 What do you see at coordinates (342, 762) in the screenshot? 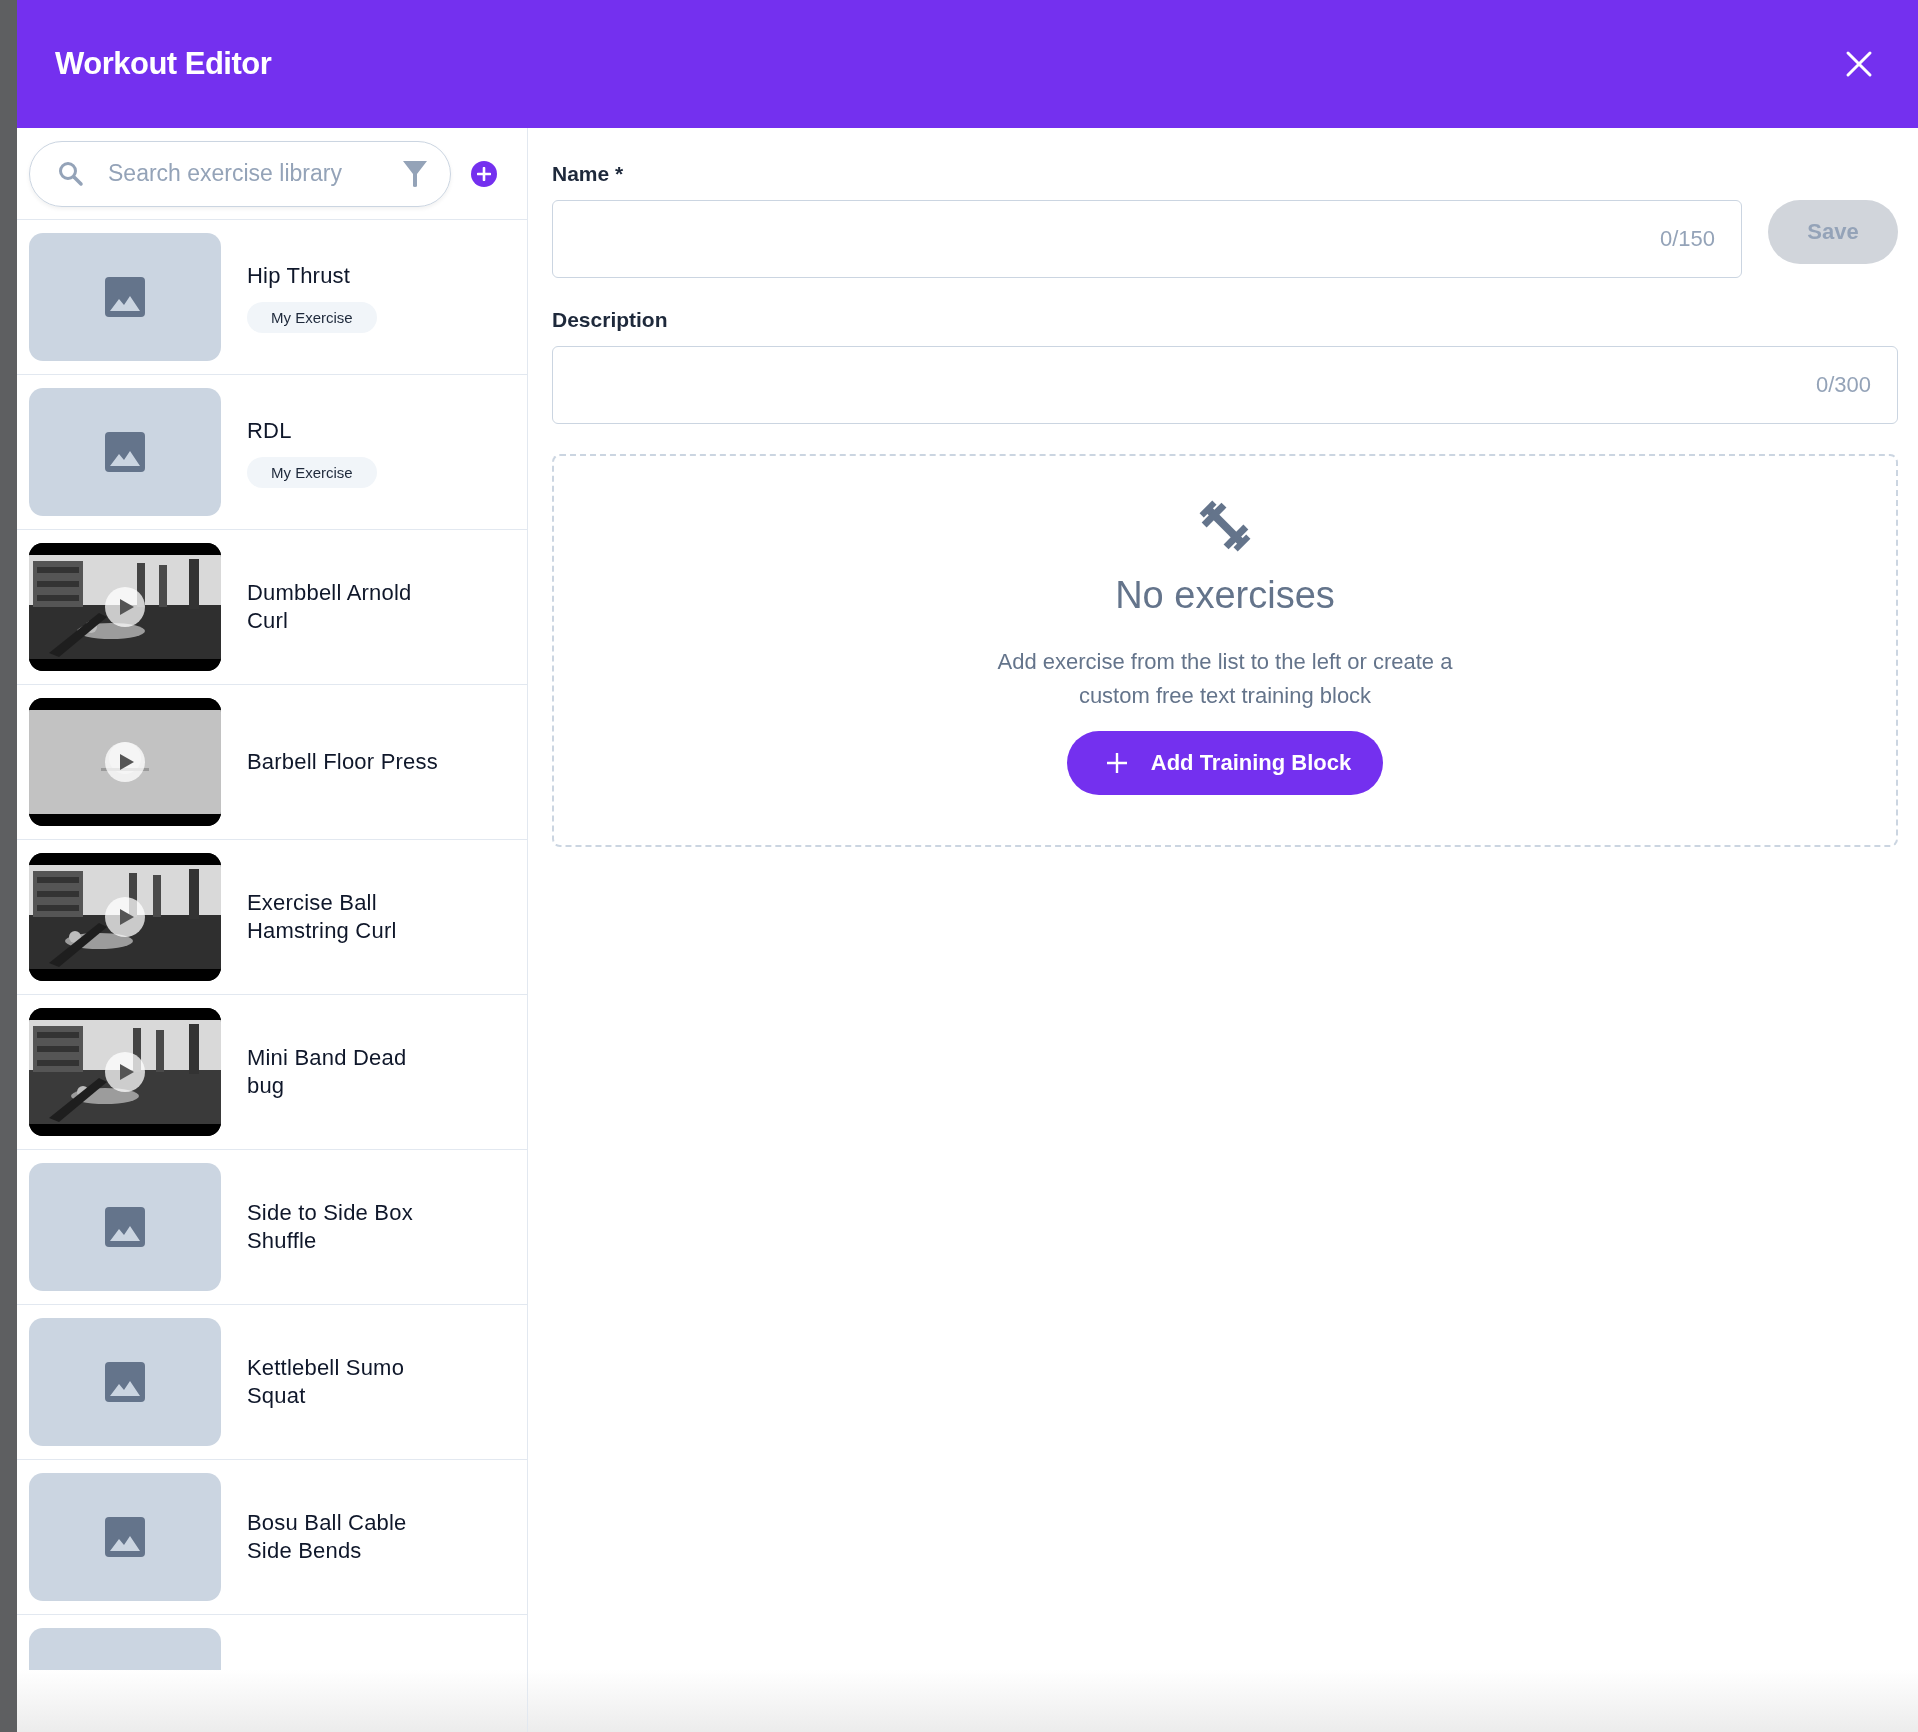
I see `exercise-name: Barbell Floor Press` at bounding box center [342, 762].